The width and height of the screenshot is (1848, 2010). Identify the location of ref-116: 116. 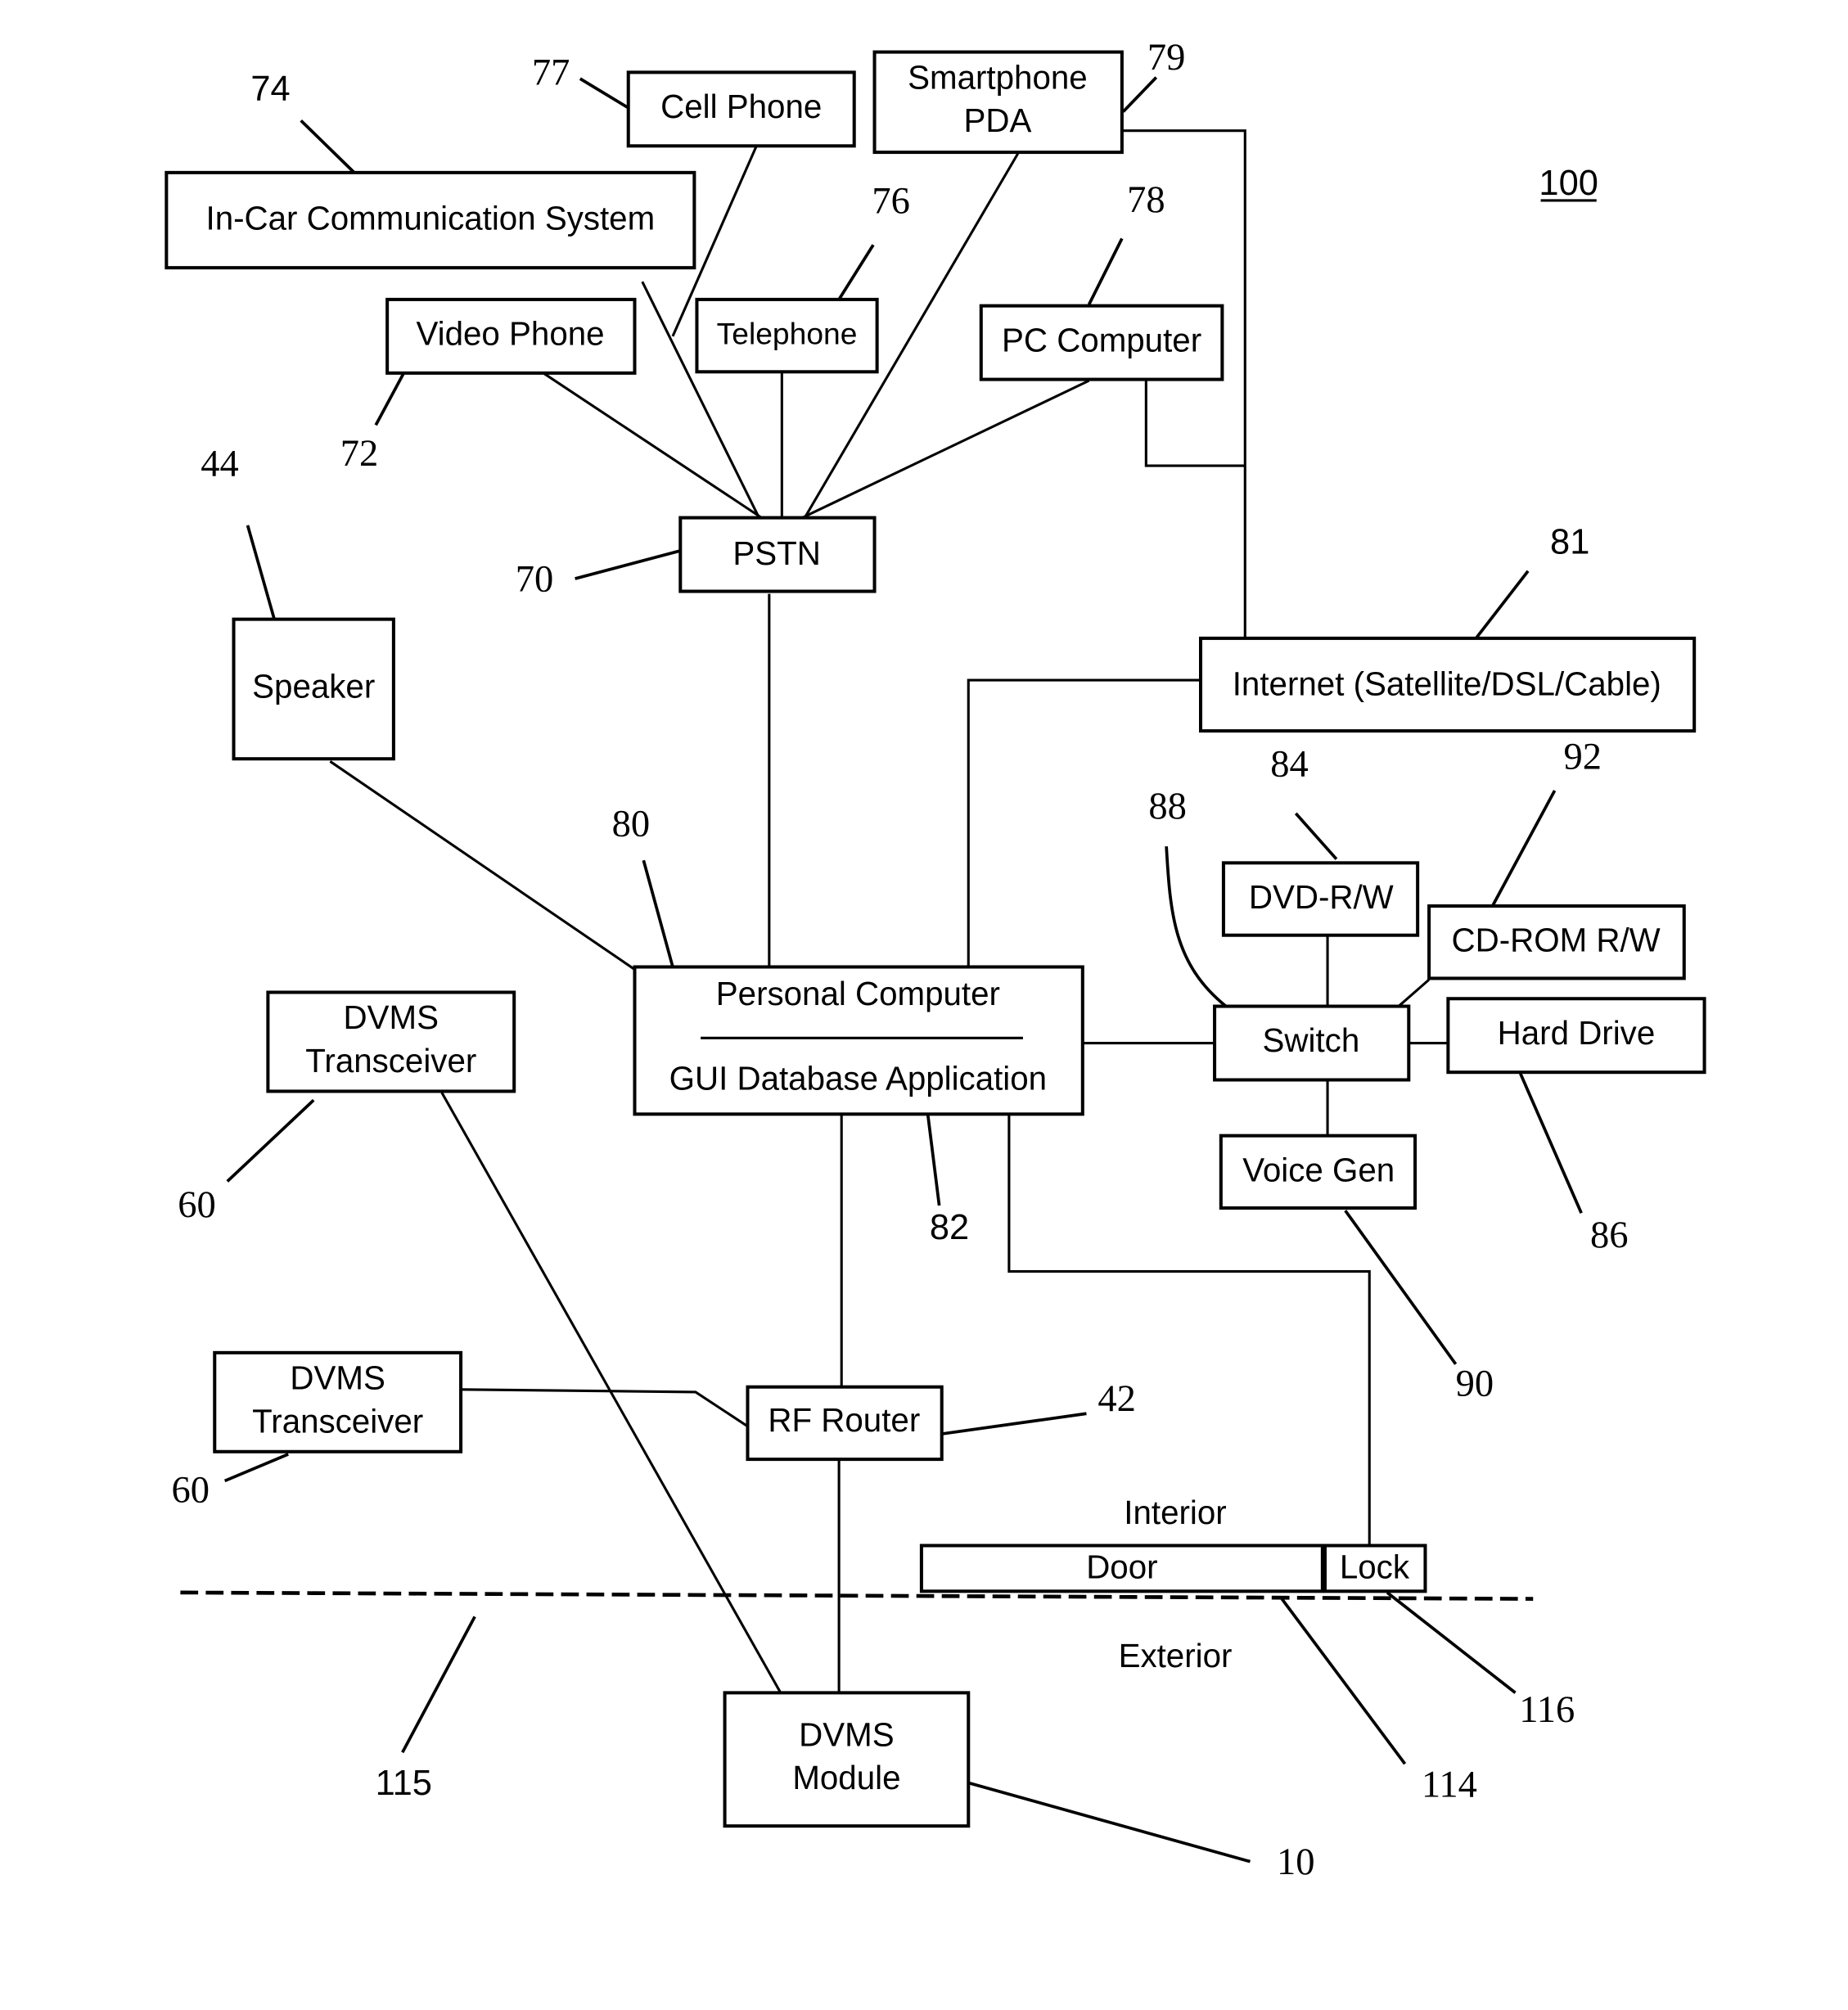
(1547, 1710).